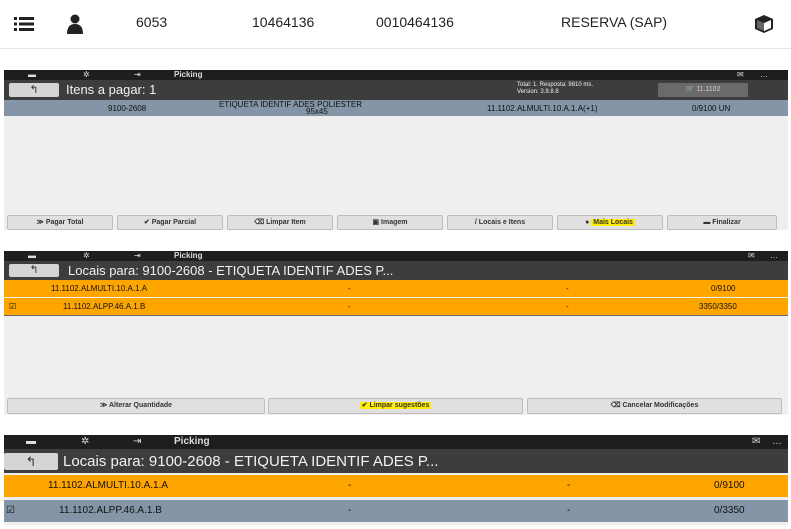 This screenshot has height=529, width=791. I want to click on item-quantity: 0/9100 UN, so click(711, 108).